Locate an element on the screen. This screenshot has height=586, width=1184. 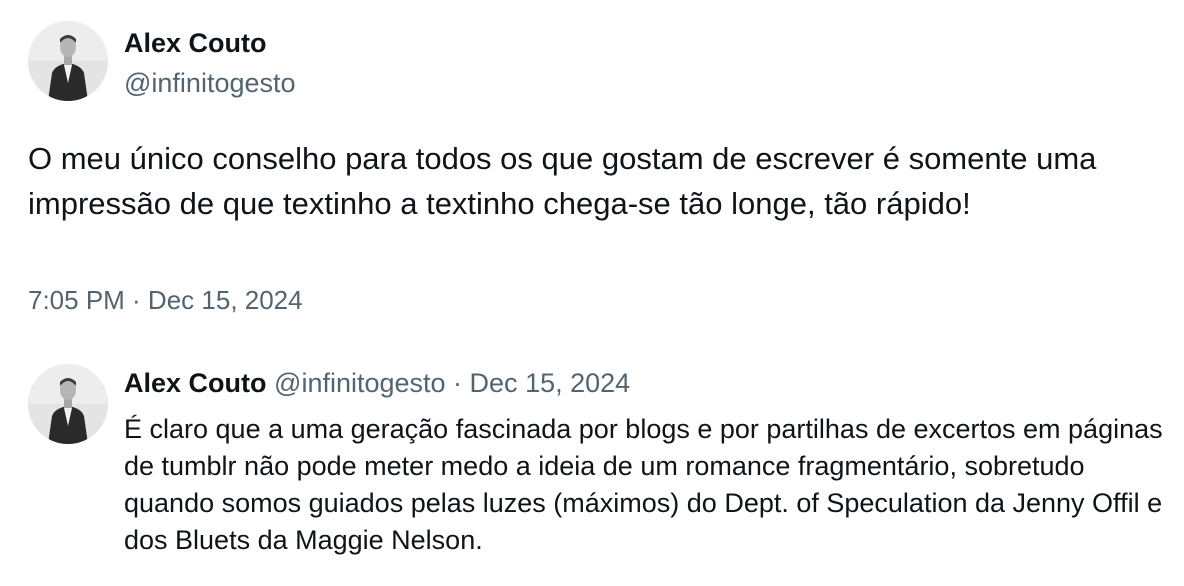
reply-avatar is located at coordinates (68, 404).